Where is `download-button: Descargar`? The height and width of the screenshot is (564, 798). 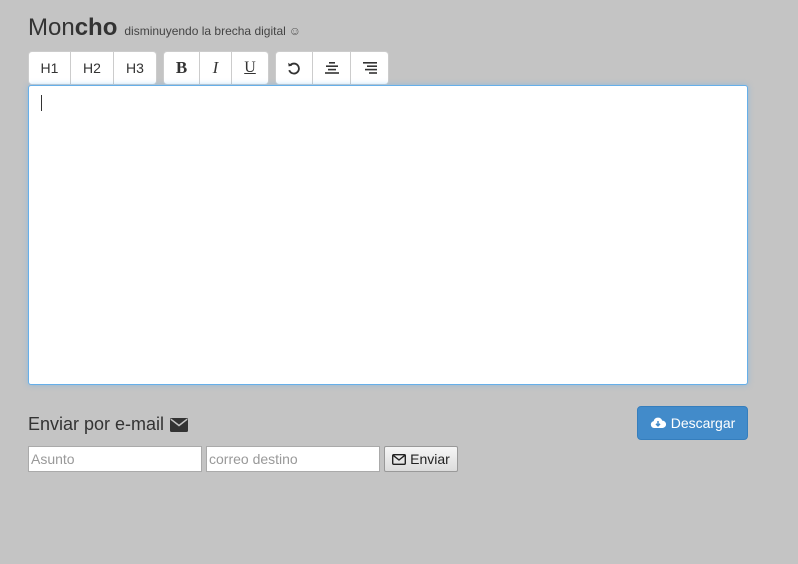 download-button: Descargar is located at coordinates (692, 423).